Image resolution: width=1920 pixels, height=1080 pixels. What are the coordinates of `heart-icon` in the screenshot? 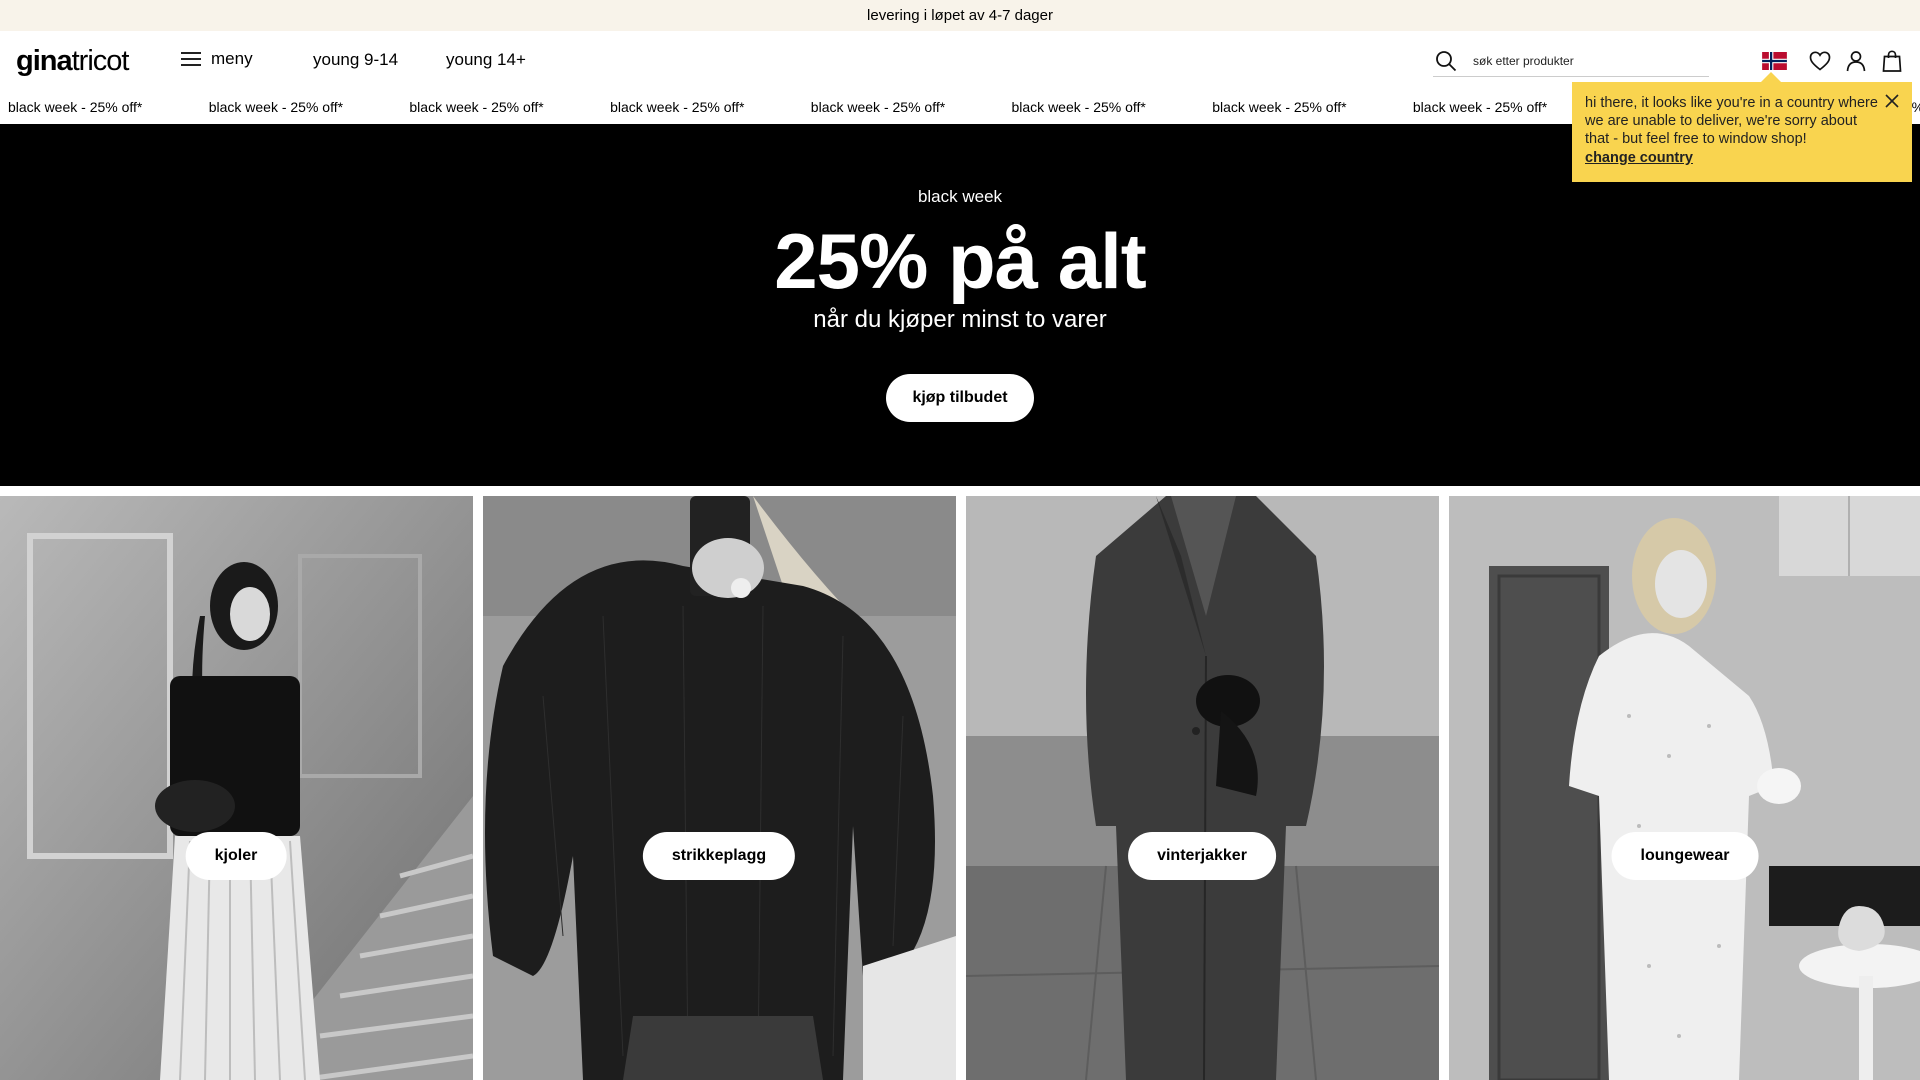 It's located at (1820, 61).